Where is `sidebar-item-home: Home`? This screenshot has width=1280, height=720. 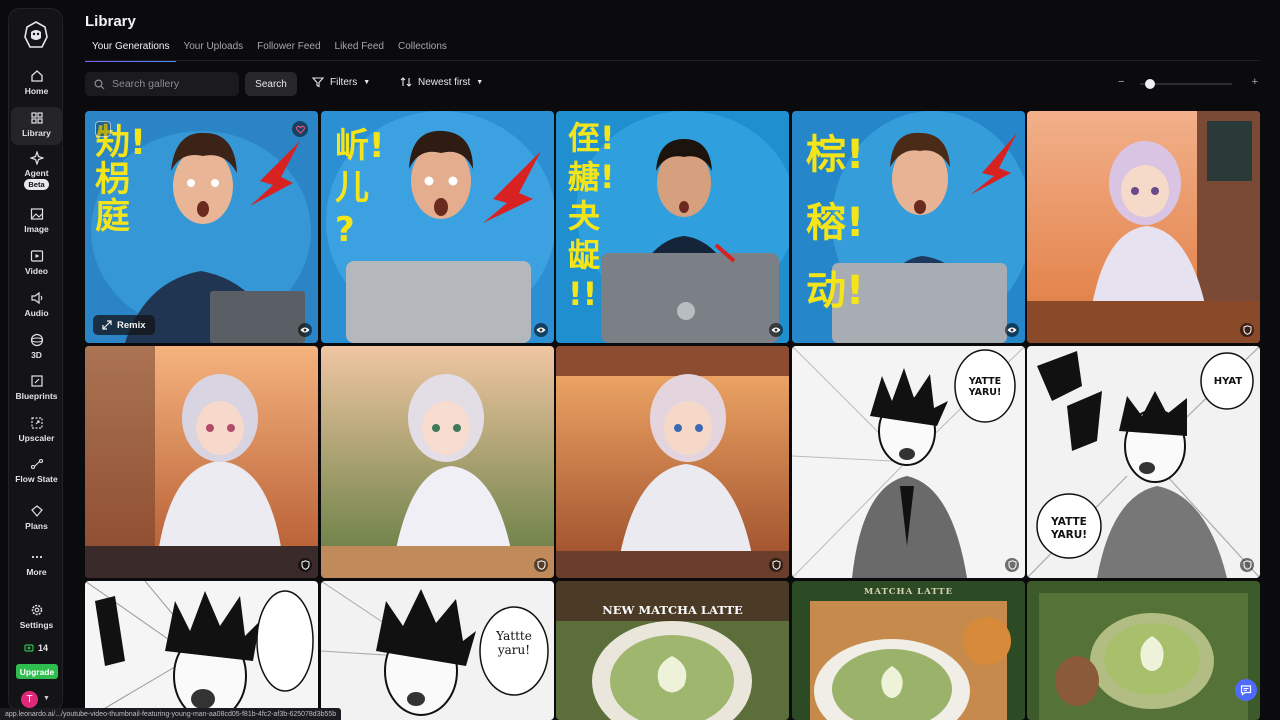 sidebar-item-home: Home is located at coordinates (36, 84).